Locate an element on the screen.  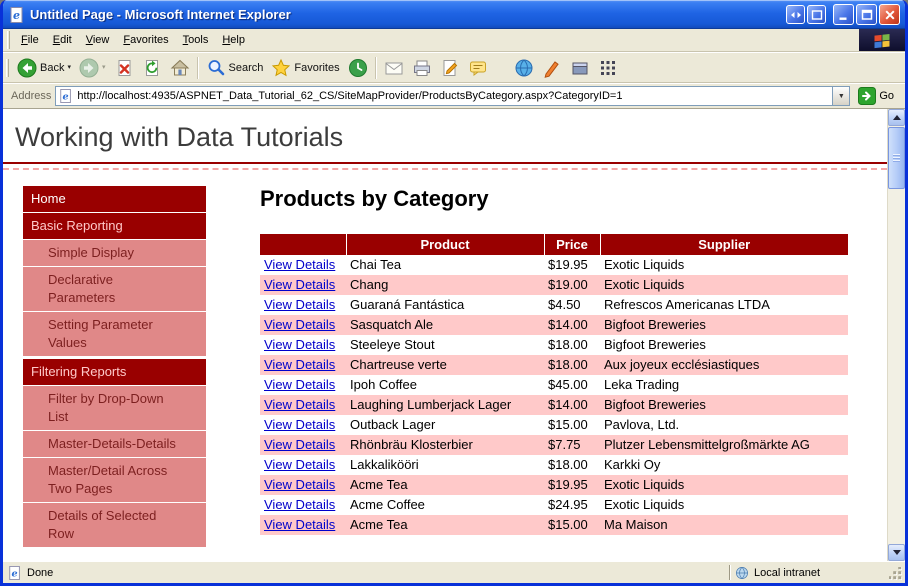
product-price: $24.95 is located at coordinates (568, 504).